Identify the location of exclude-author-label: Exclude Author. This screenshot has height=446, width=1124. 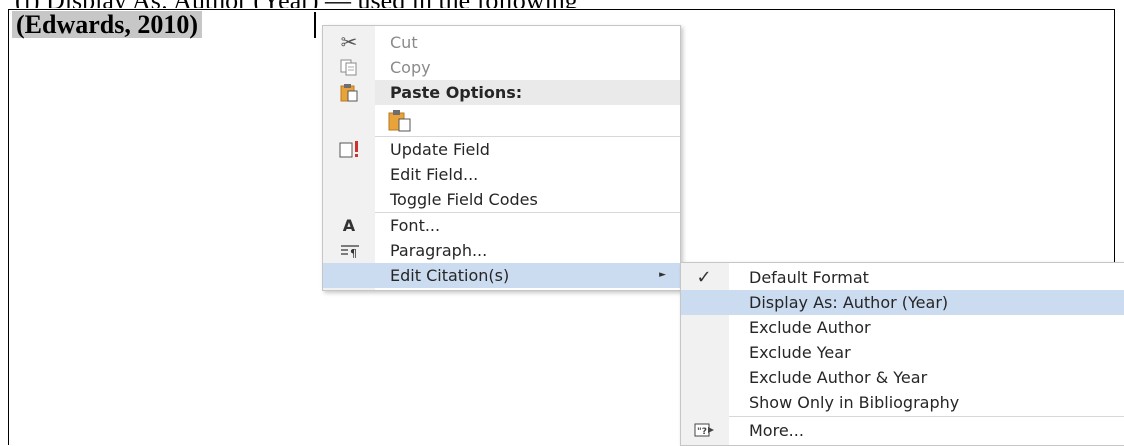
(810, 327).